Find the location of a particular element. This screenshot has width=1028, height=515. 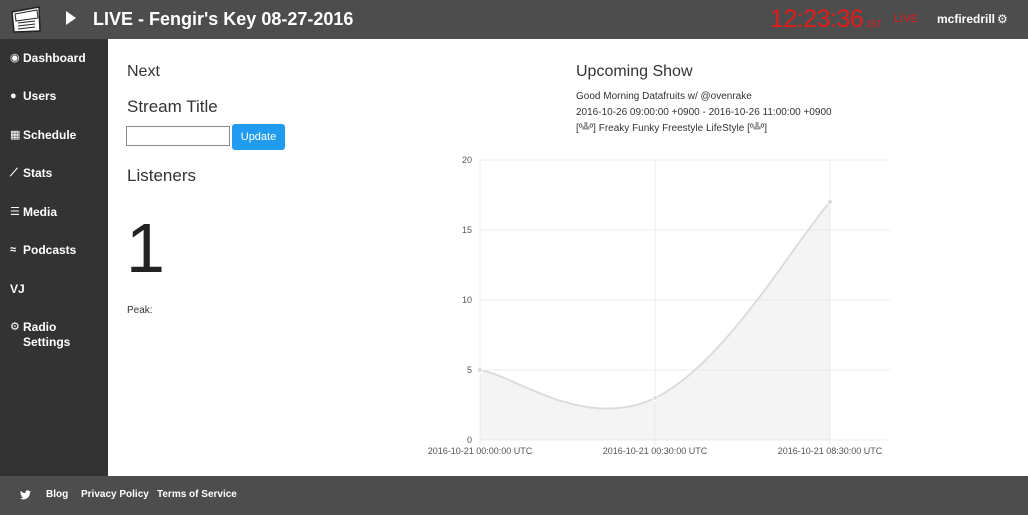

live-badge: LIVE is located at coordinates (906, 19).